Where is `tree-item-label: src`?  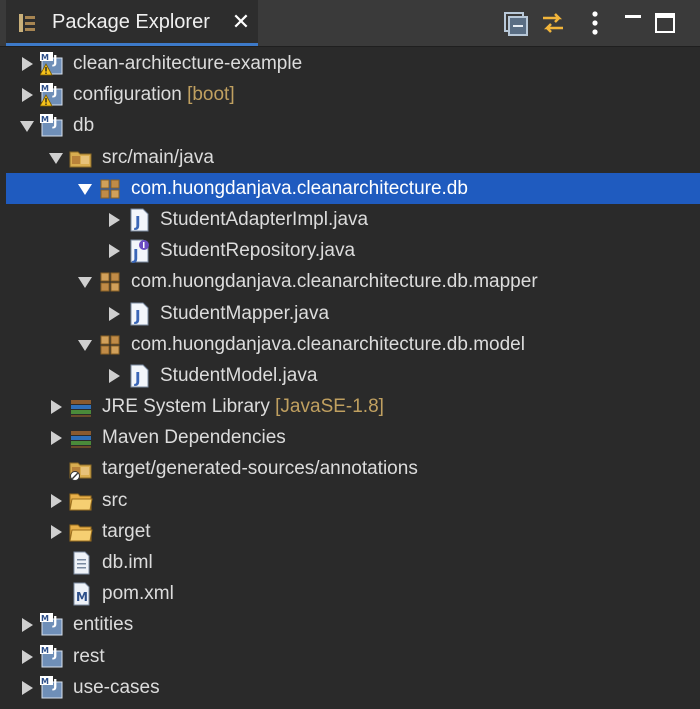 tree-item-label: src is located at coordinates (114, 501).